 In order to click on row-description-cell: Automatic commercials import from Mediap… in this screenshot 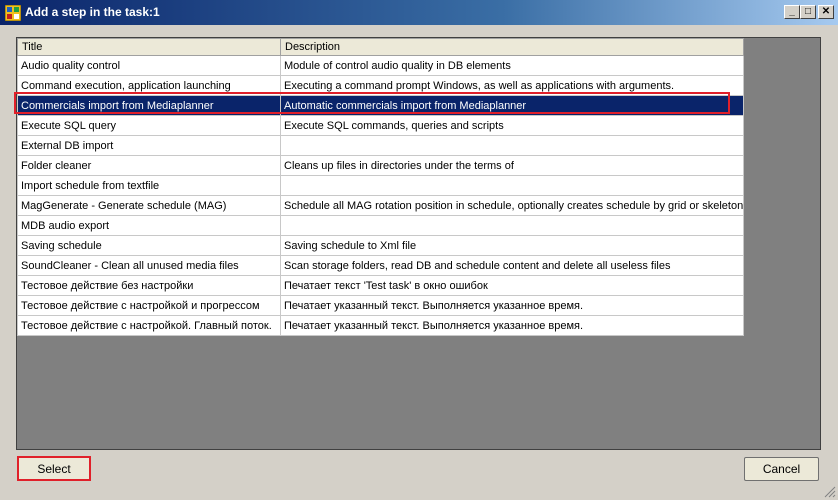, I will do `click(512, 105)`.